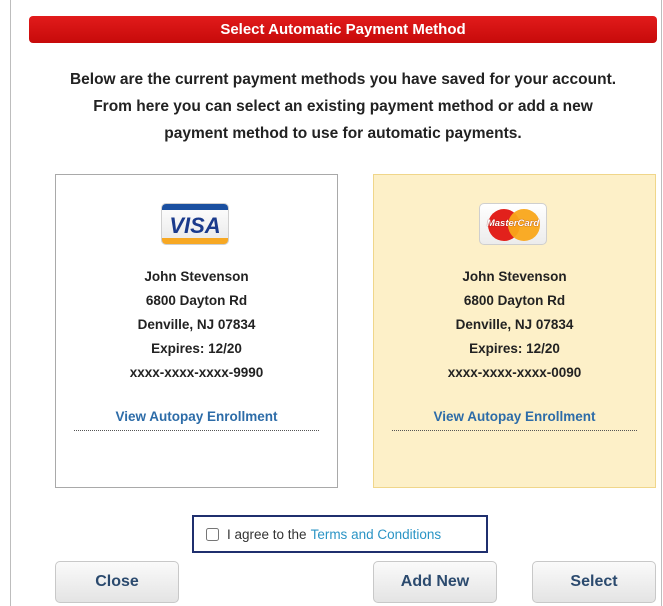 The image size is (663, 606). What do you see at coordinates (117, 582) in the screenshot?
I see `close-button: Close` at bounding box center [117, 582].